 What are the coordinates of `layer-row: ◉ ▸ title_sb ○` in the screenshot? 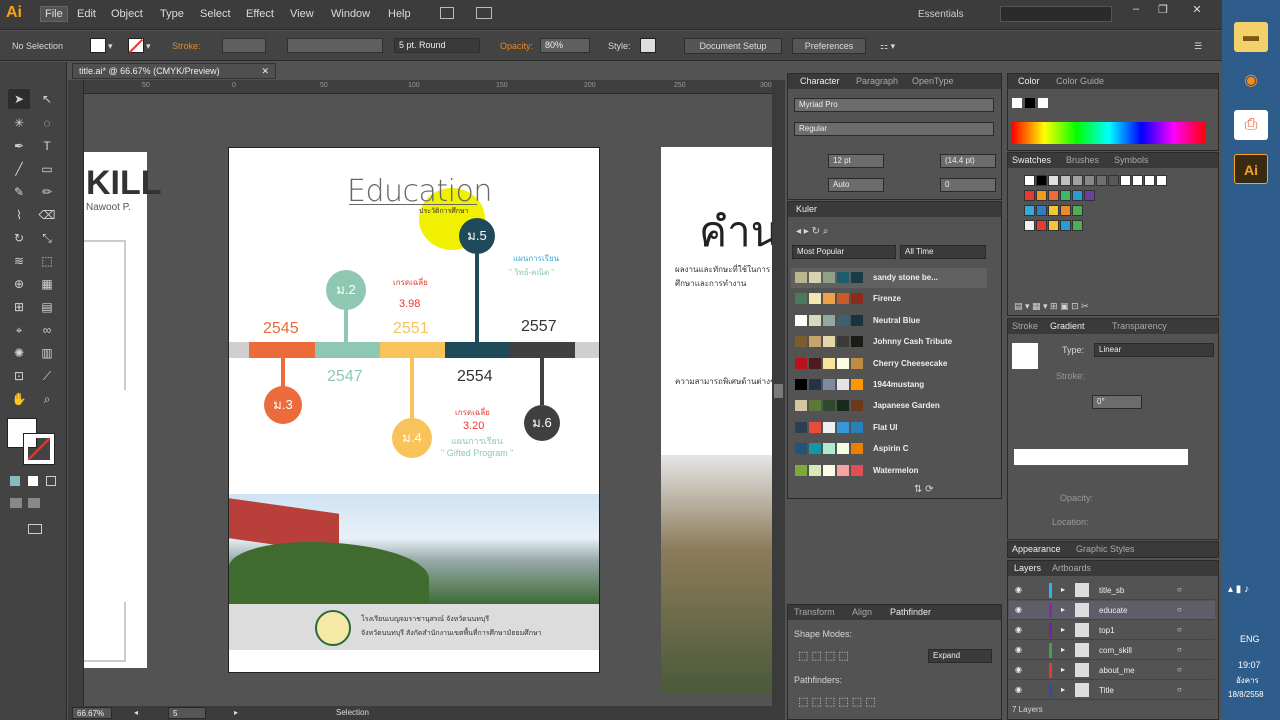 It's located at (1112, 590).